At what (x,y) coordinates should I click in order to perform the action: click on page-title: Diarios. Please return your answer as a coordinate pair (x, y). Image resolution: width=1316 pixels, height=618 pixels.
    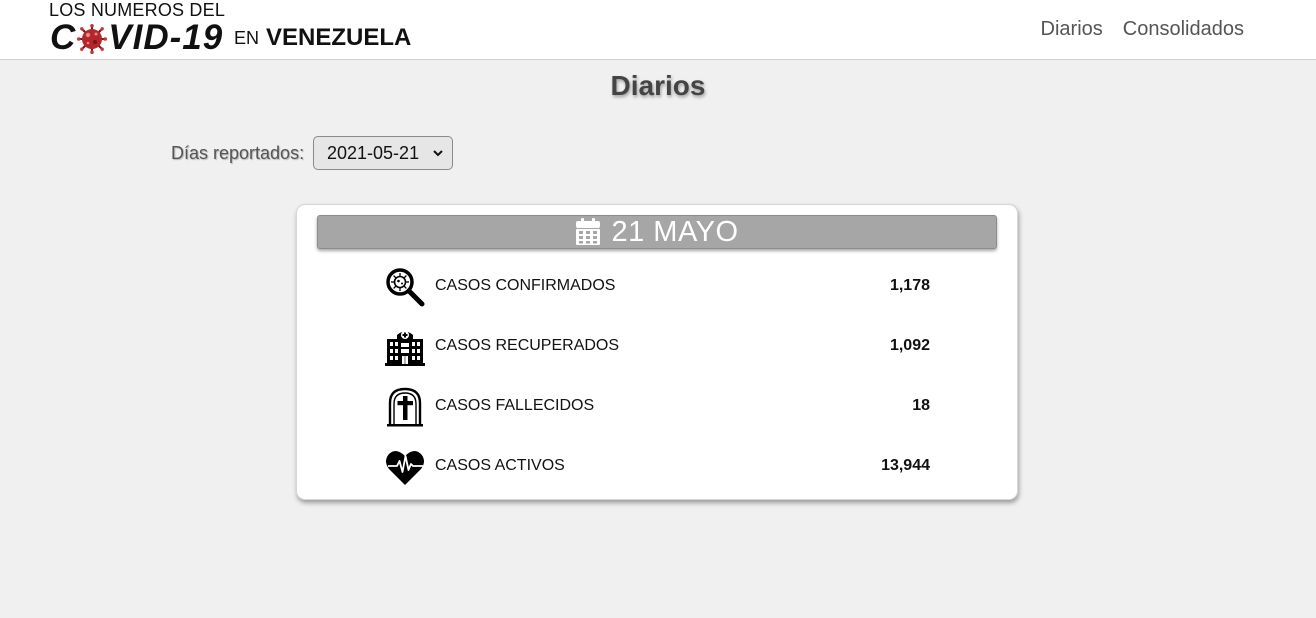
    Looking at the image, I should click on (658, 85).